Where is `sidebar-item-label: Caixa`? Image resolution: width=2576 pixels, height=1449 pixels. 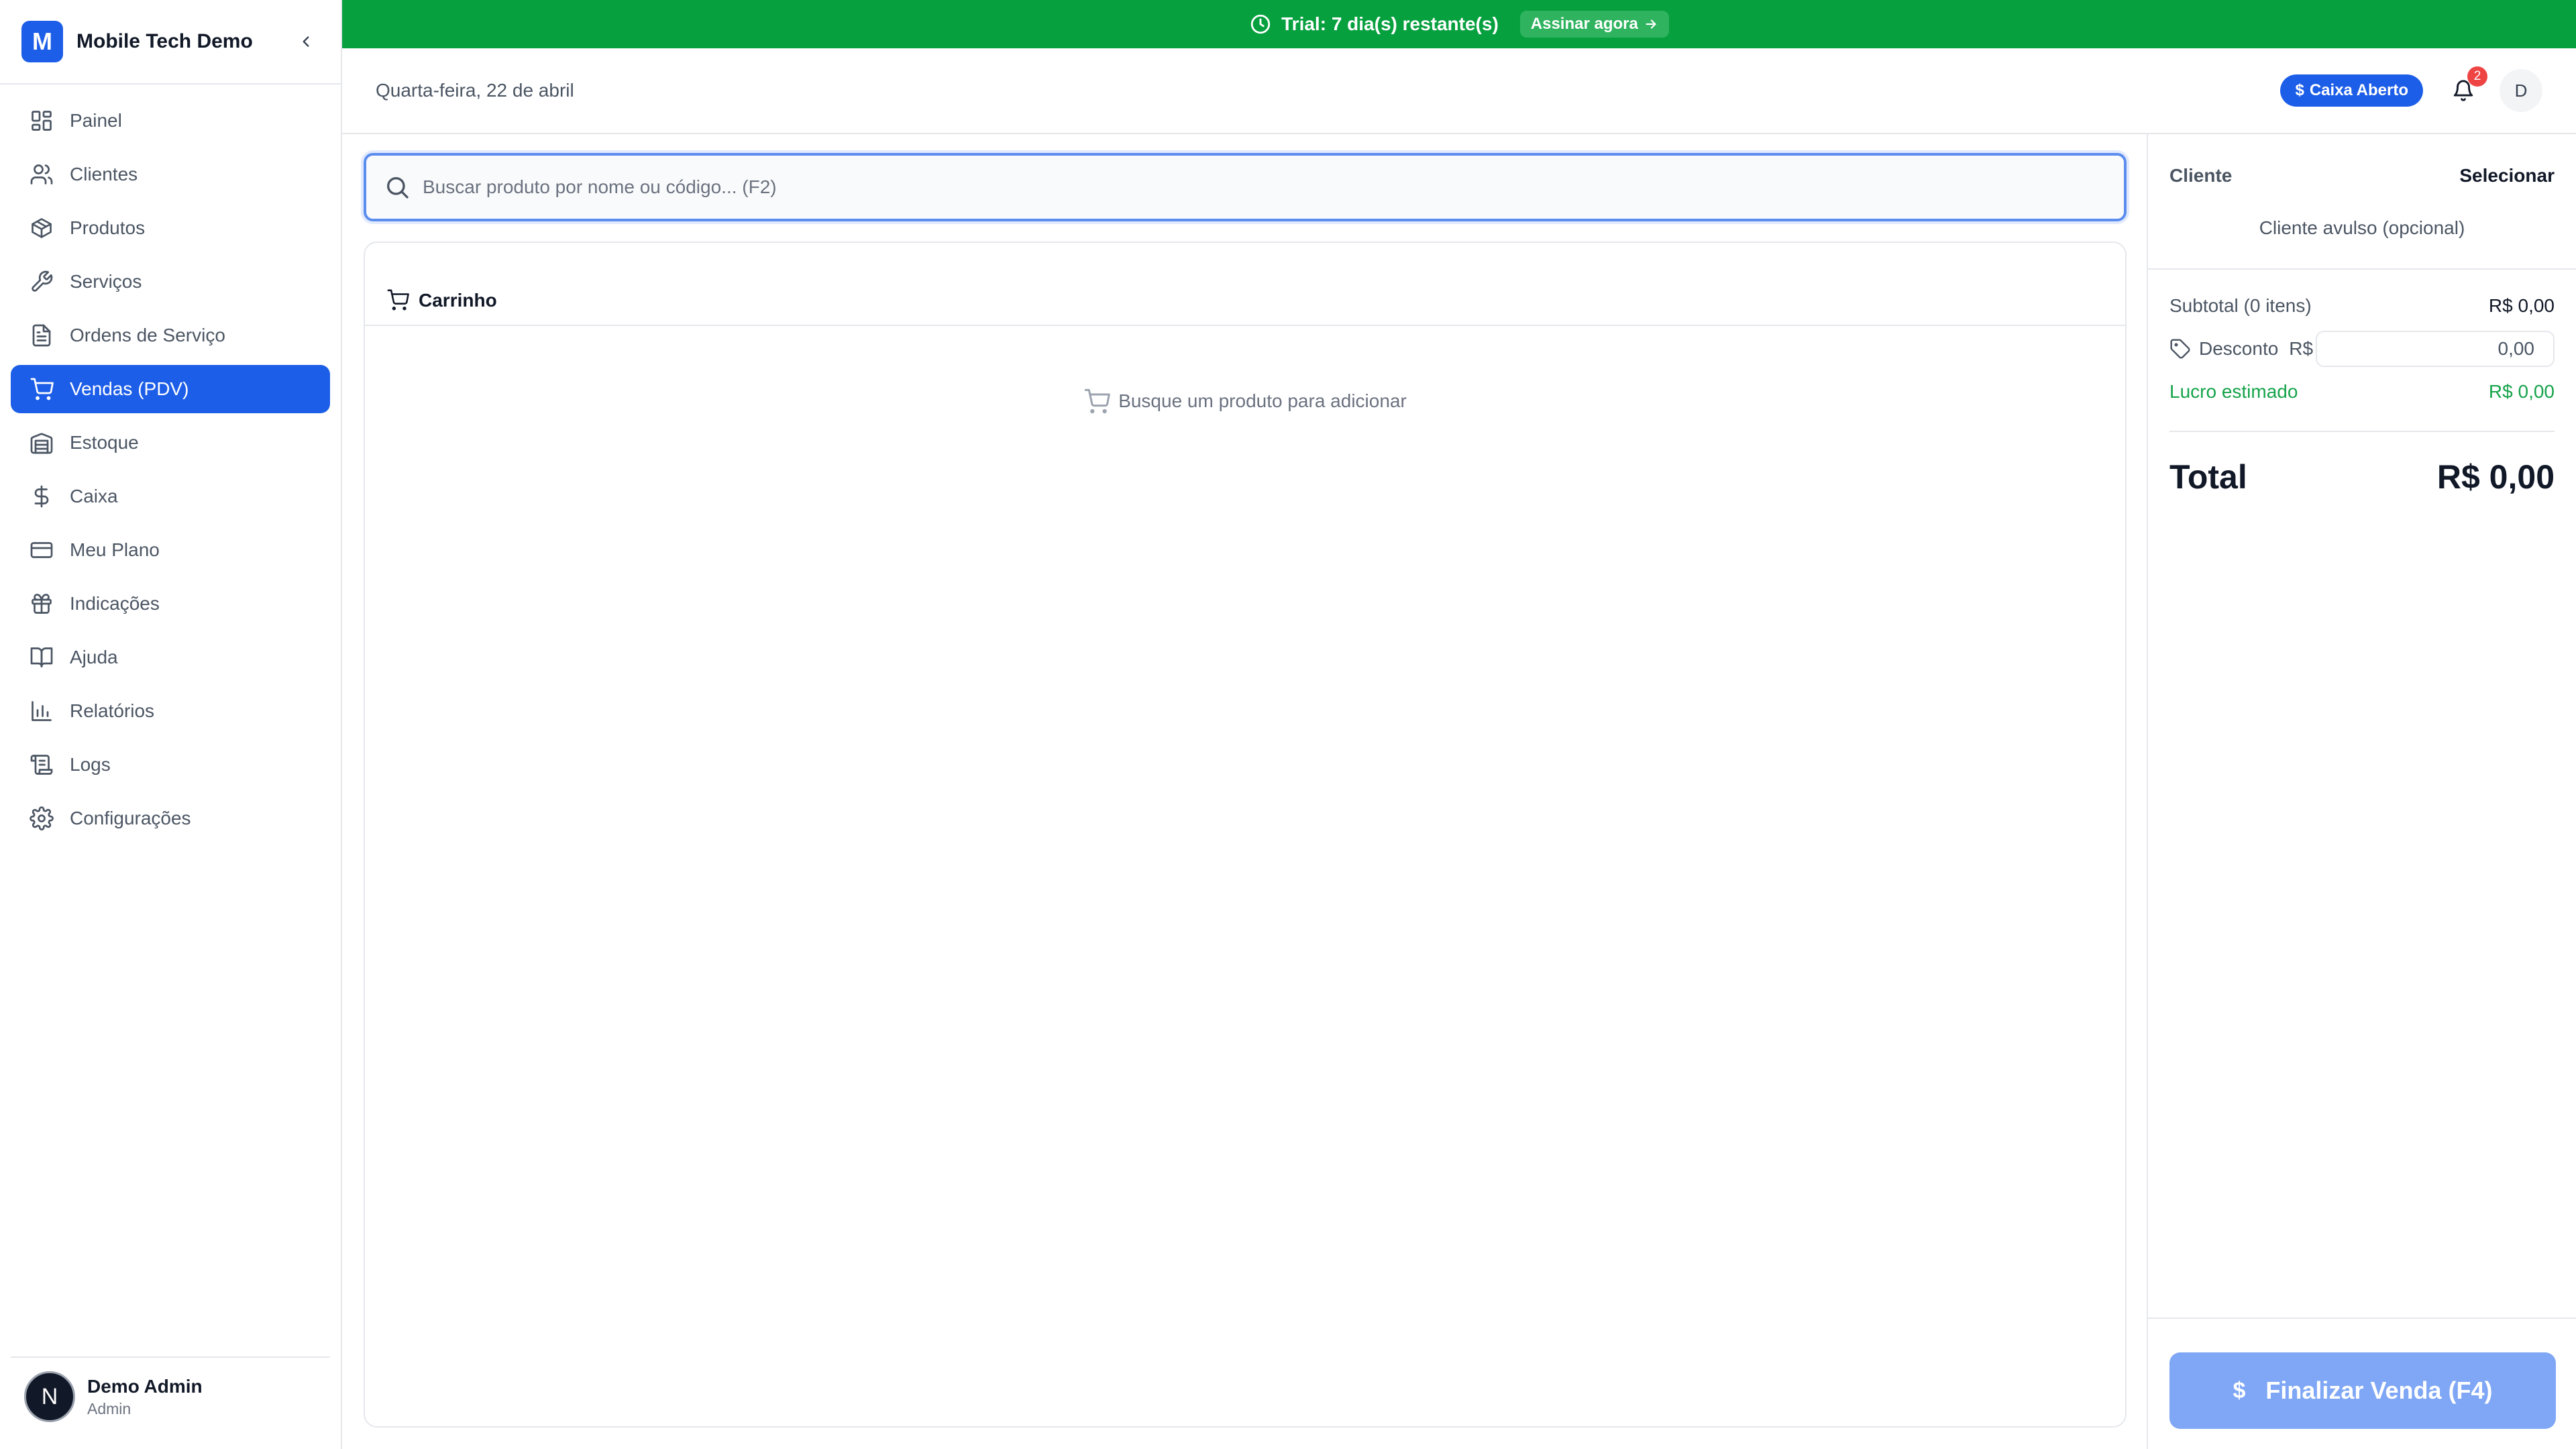
sidebar-item-label: Caixa is located at coordinates (94, 496).